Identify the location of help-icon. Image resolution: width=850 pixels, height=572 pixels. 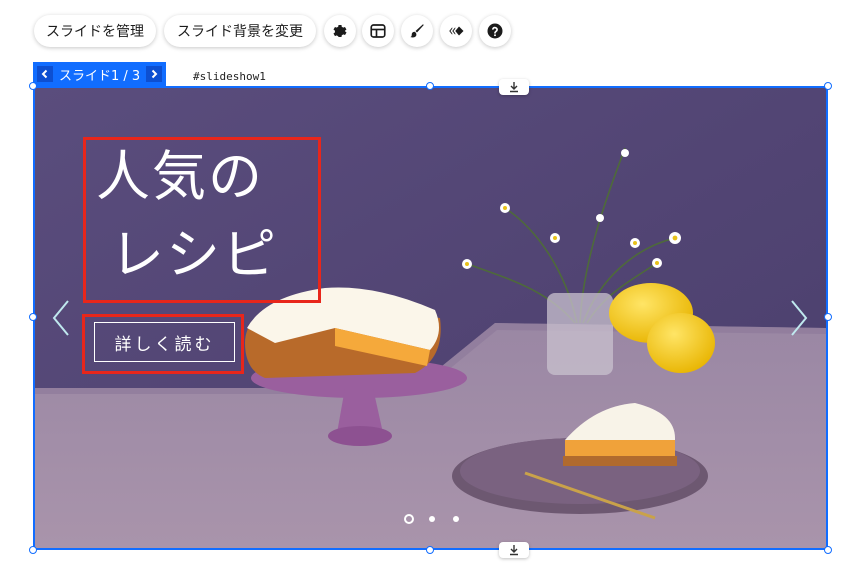
(495, 31).